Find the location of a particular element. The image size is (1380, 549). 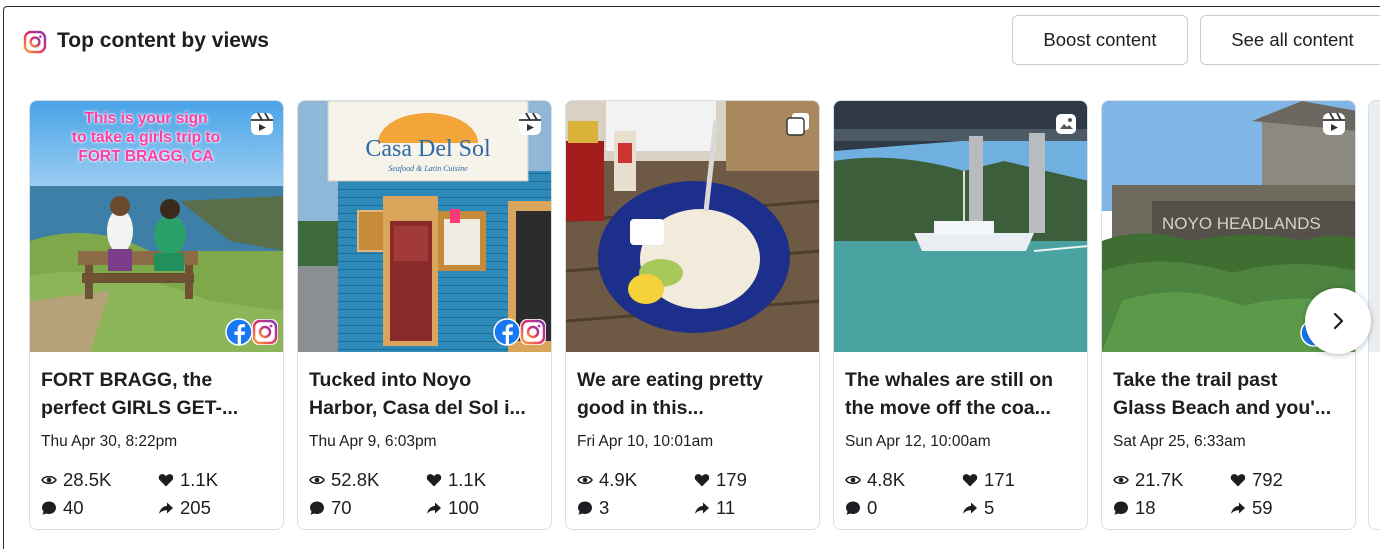

next-button is located at coordinates (1338, 321).